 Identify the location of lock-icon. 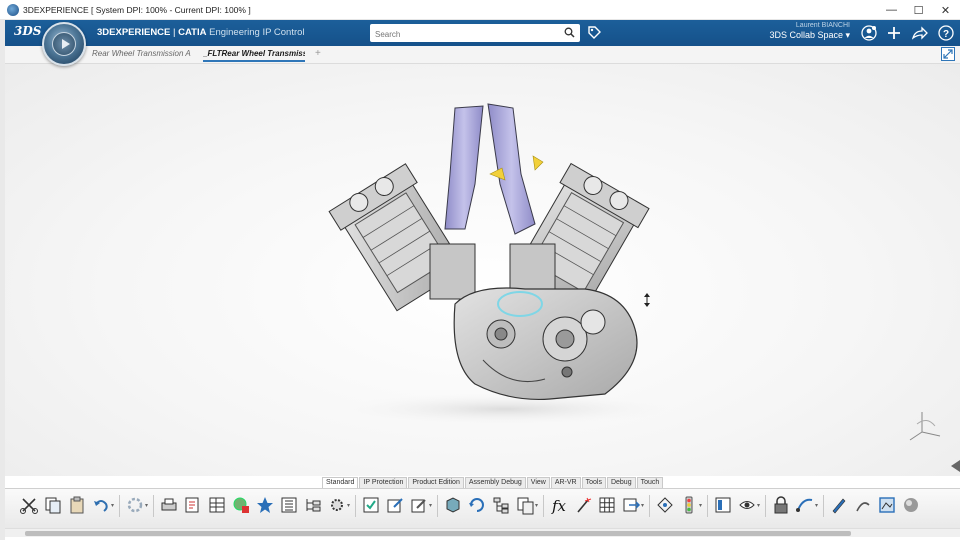
(781, 505).